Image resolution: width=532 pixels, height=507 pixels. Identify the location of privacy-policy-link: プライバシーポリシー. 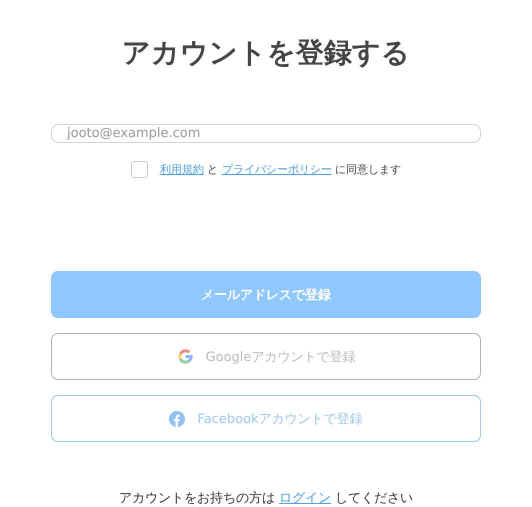
(277, 169).